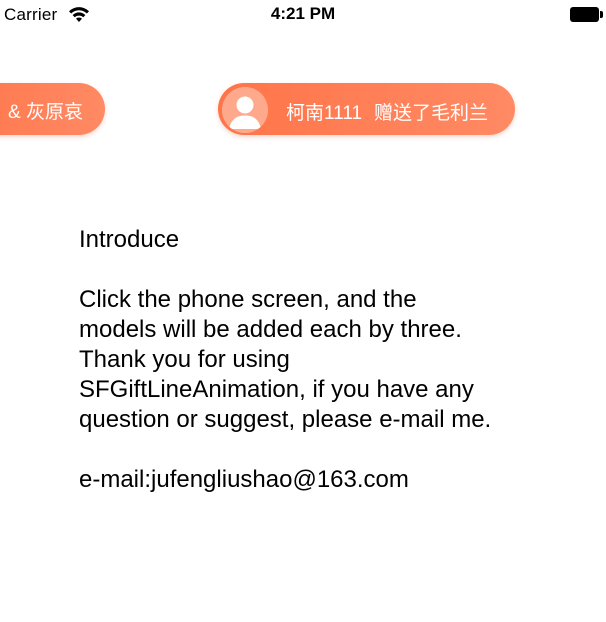 The image size is (606, 622). I want to click on status-bar: Carrier 4:21 PM, so click(303, 15).